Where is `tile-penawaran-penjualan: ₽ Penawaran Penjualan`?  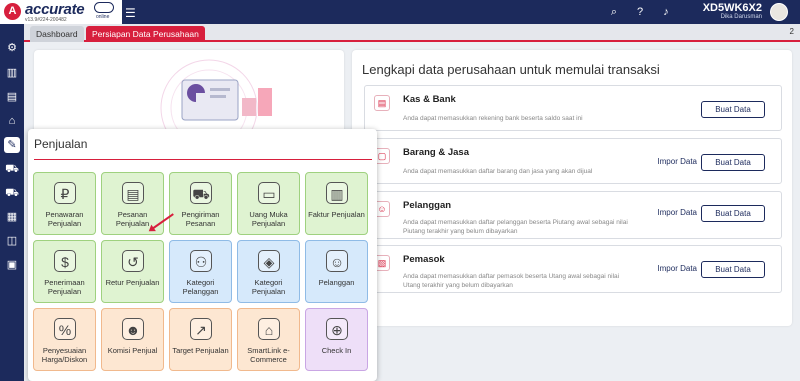 tile-penawaran-penjualan: ₽ Penawaran Penjualan is located at coordinates (64, 203).